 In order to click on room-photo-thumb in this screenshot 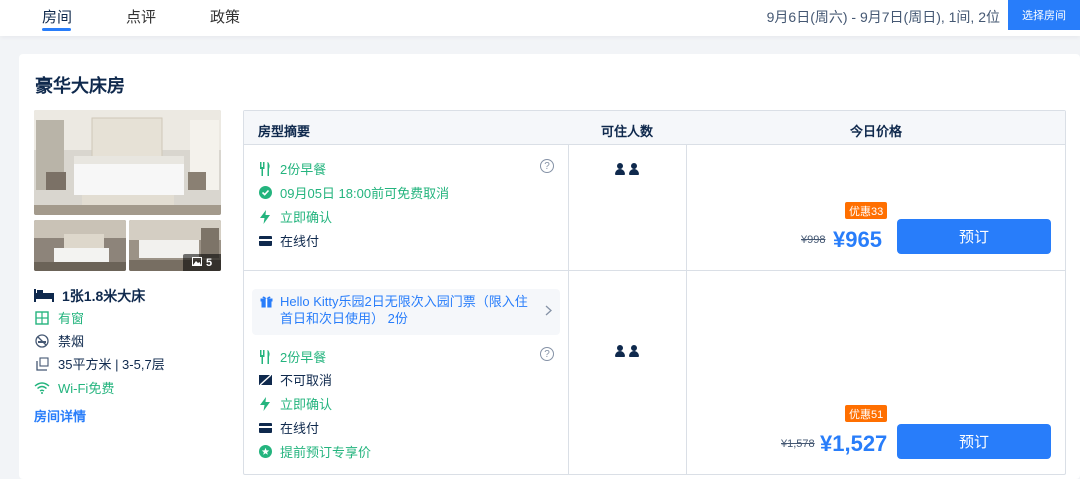, I will do `click(80, 245)`.